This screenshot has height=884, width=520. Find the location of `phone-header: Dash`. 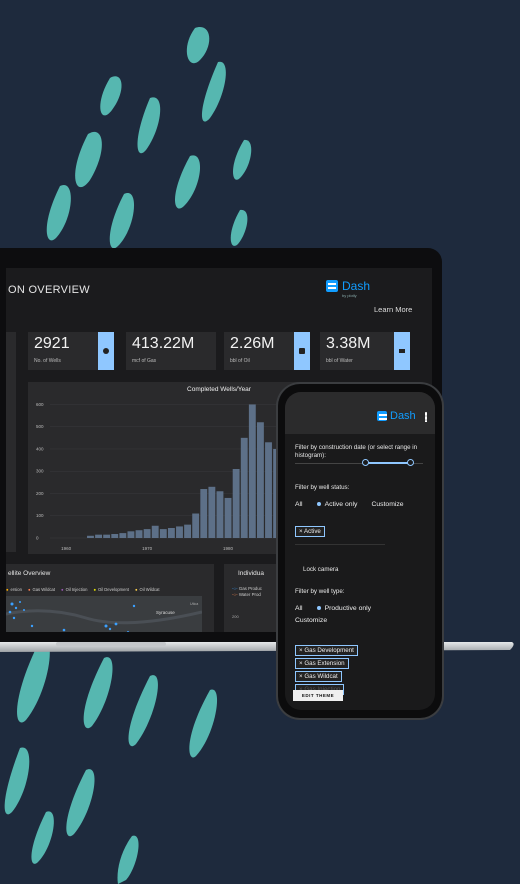

phone-header: Dash is located at coordinates (360, 413).